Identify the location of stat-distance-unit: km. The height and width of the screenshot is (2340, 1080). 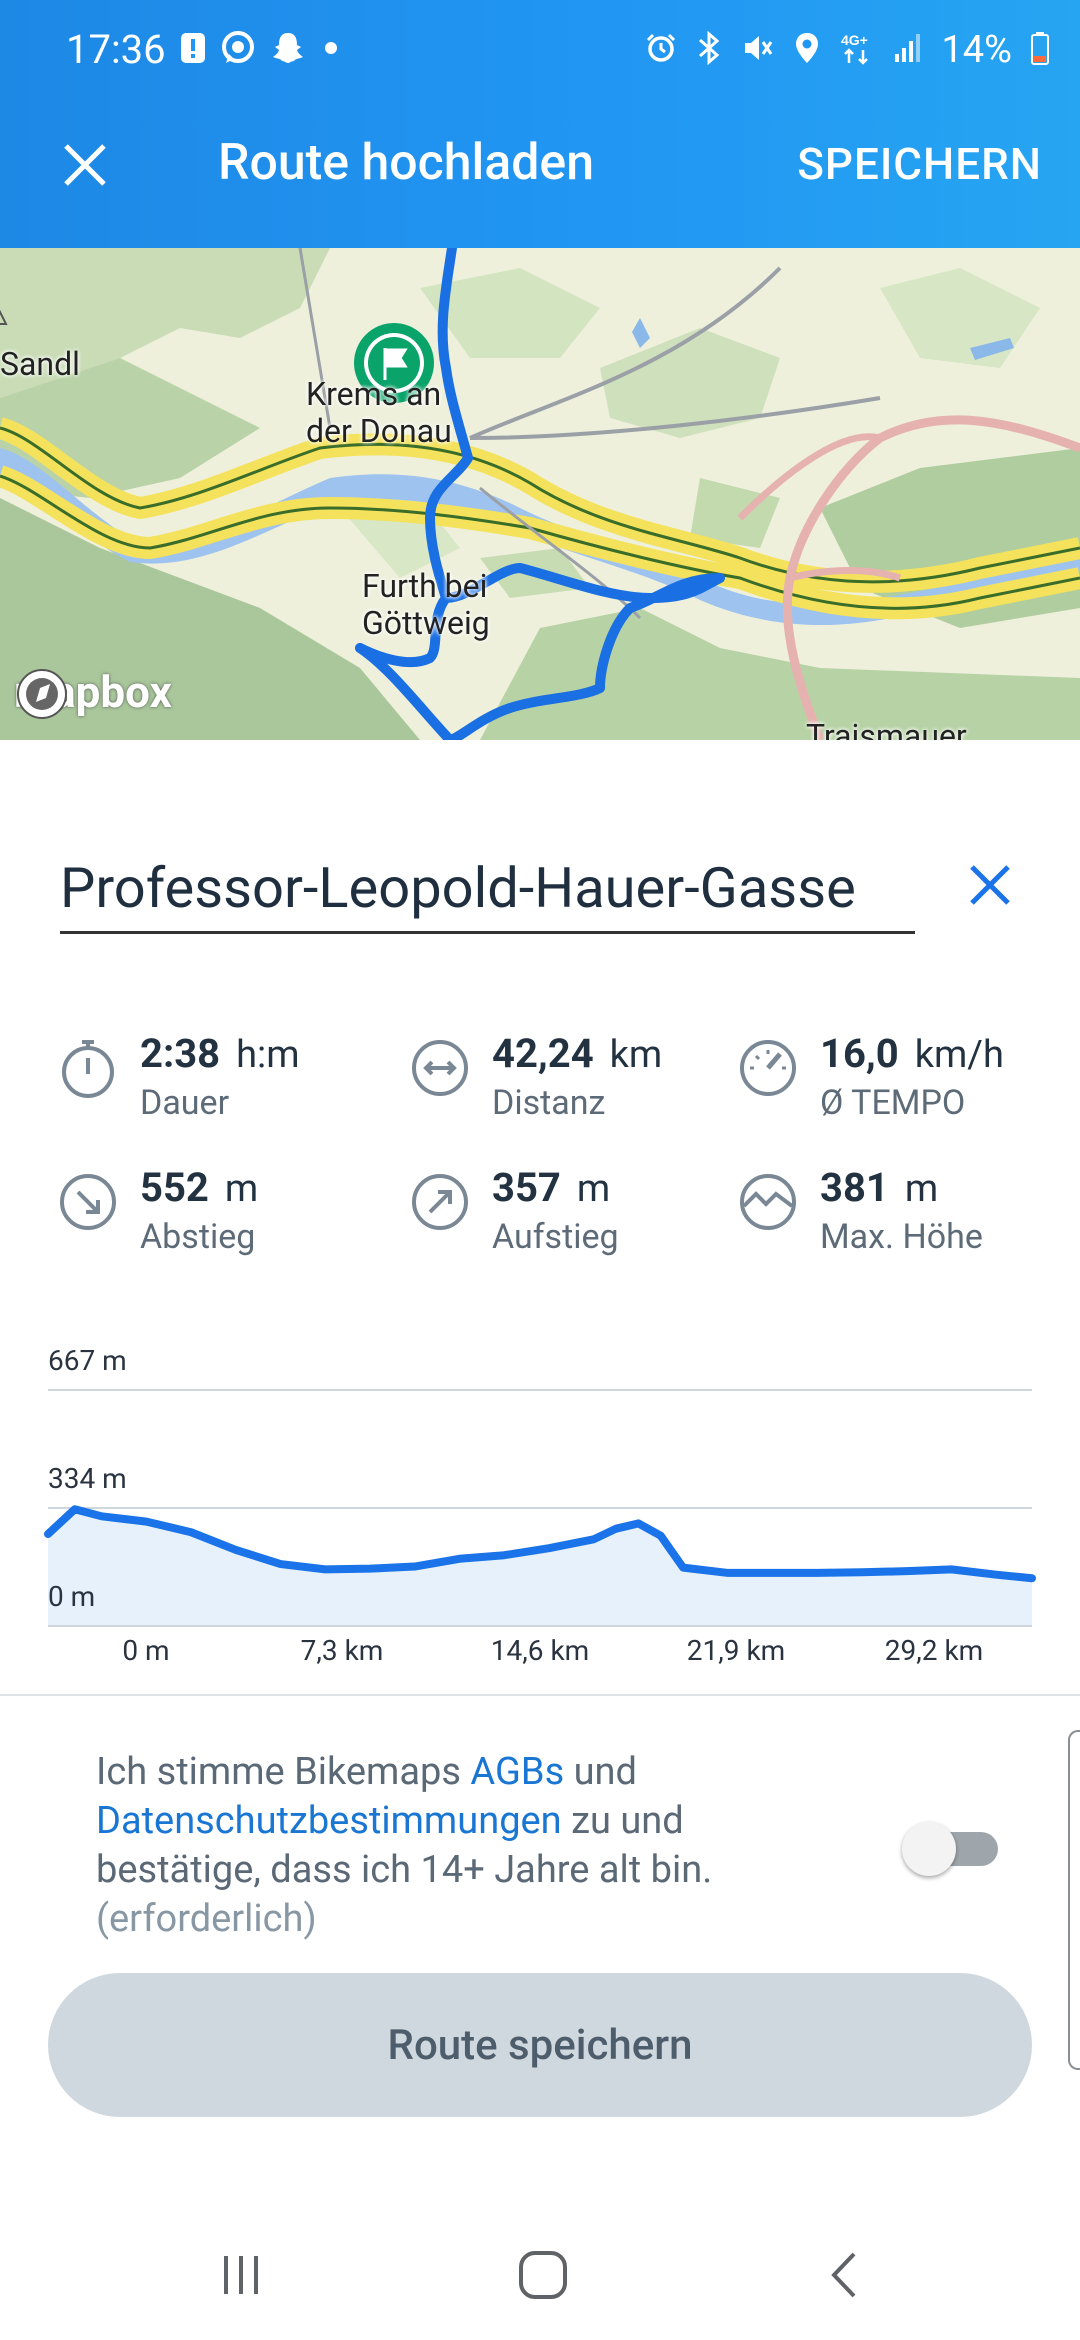
(636, 1055).